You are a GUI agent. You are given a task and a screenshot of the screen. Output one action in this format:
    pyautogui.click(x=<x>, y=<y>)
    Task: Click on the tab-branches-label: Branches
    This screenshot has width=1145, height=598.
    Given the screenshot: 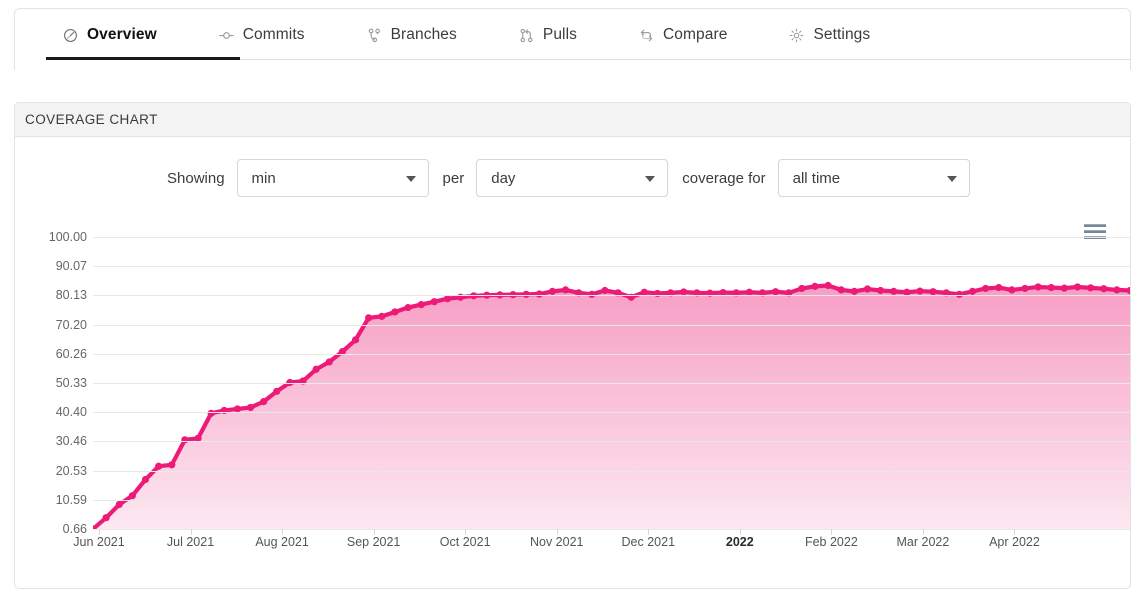 What is the action you would take?
    pyautogui.click(x=423, y=34)
    